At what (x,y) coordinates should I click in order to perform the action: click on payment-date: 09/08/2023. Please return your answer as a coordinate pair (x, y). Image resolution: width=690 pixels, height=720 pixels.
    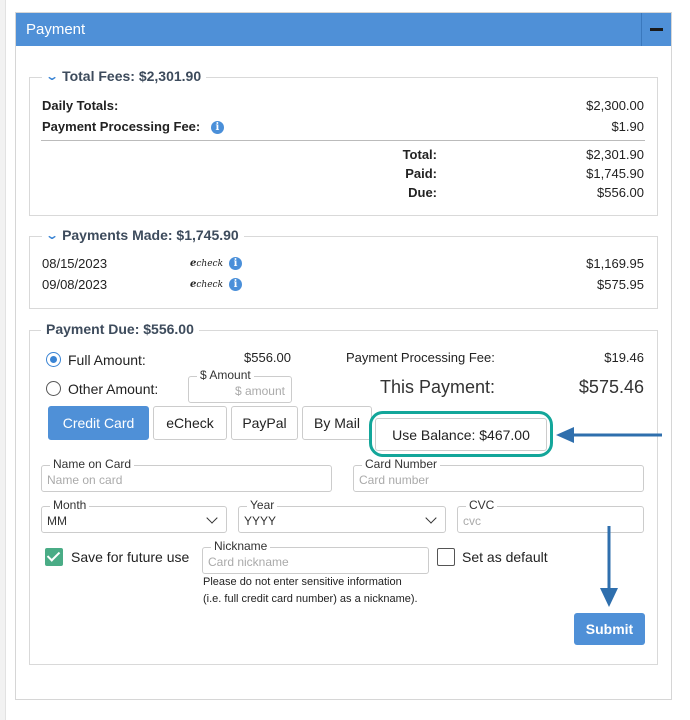
    Looking at the image, I should click on (75, 284).